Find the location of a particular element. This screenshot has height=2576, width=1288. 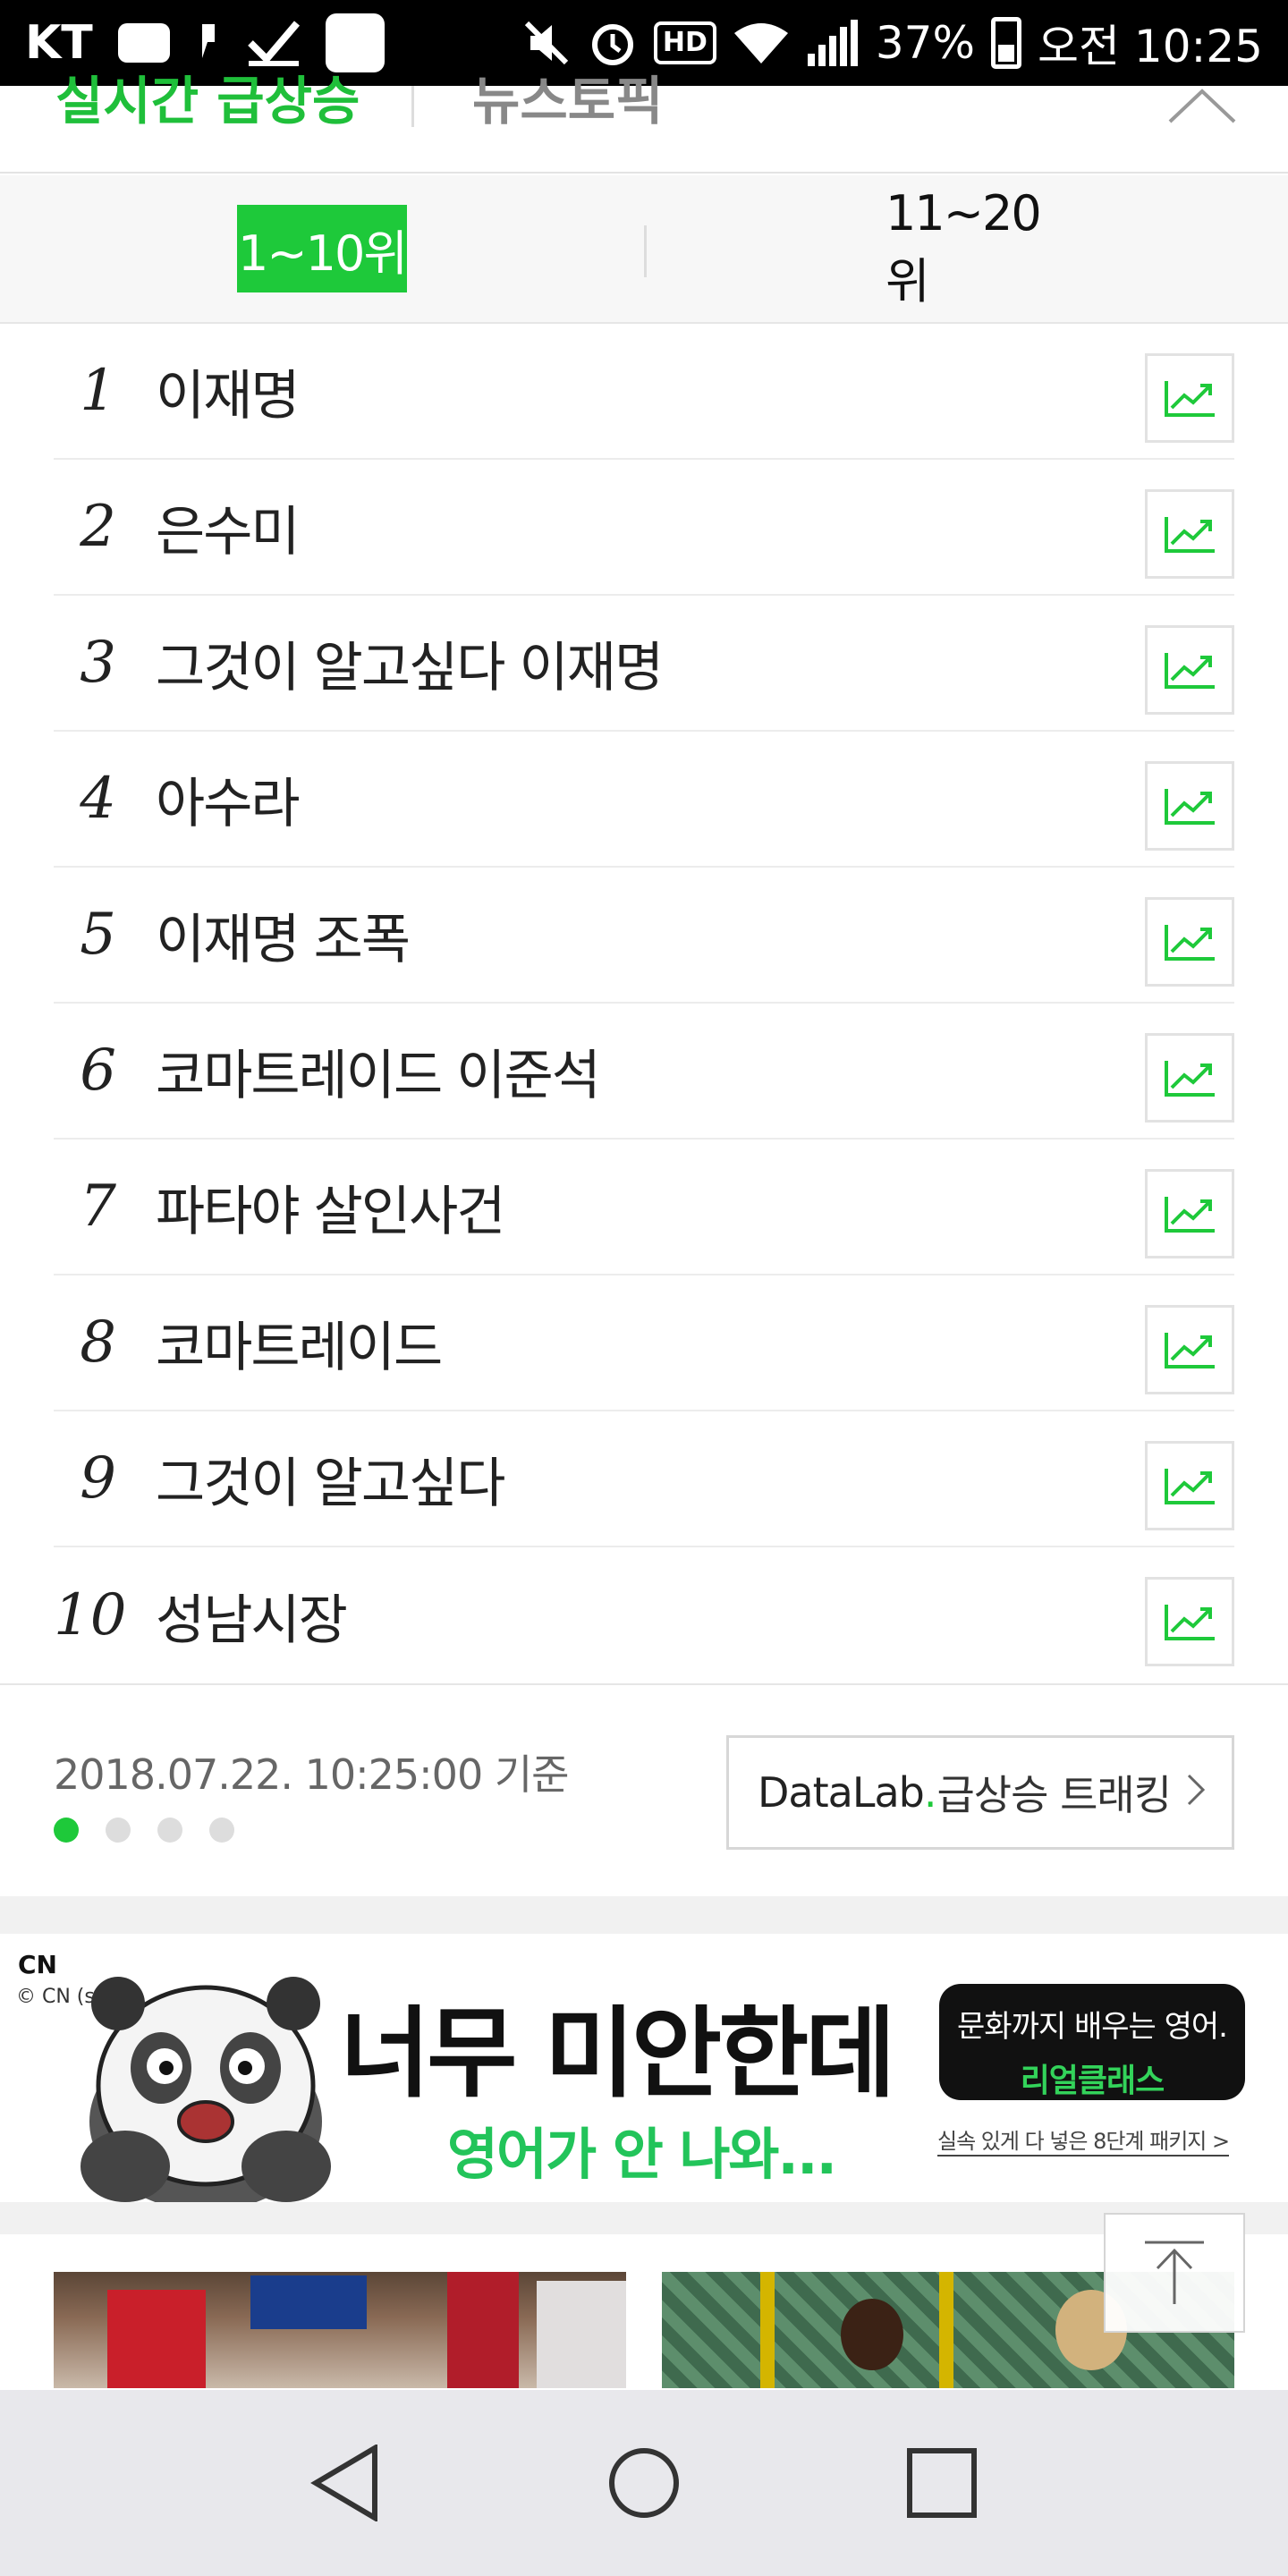

home-button is located at coordinates (644, 2483).